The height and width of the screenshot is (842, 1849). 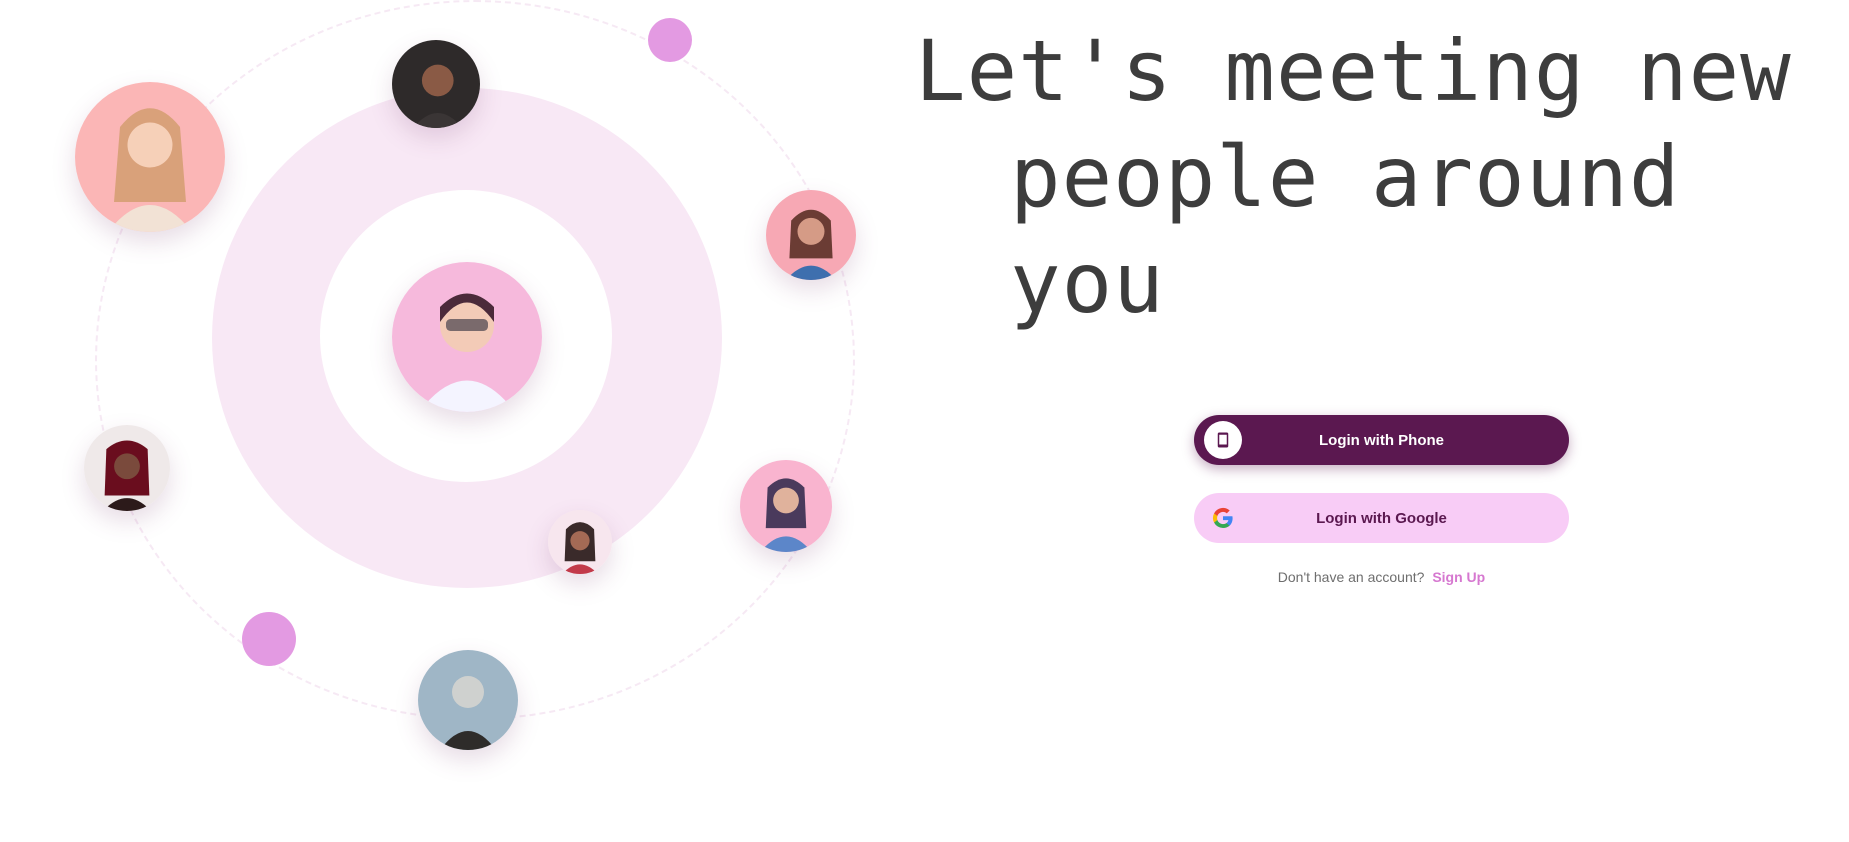 I want to click on login-google-button: Login with Google, so click(x=1381, y=518).